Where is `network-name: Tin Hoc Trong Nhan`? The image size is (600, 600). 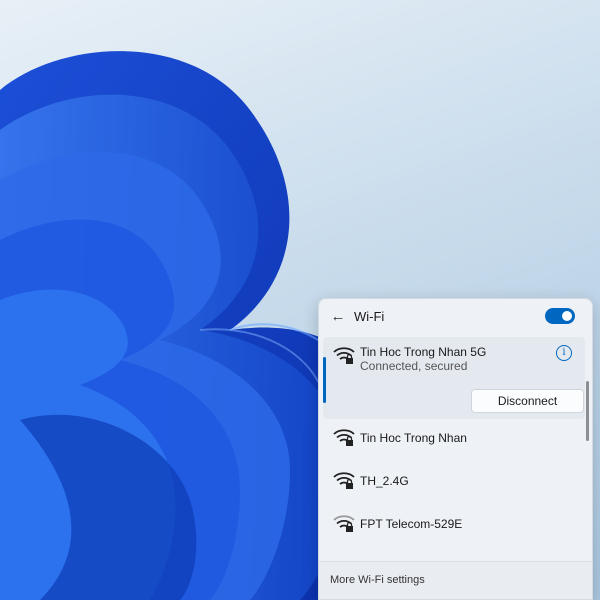 network-name: Tin Hoc Trong Nhan is located at coordinates (413, 438).